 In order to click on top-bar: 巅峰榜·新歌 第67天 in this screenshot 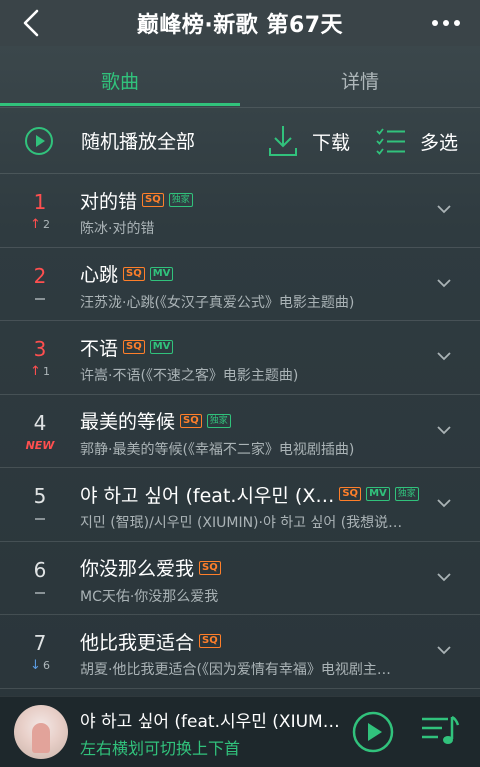, I will do `click(240, 23)`.